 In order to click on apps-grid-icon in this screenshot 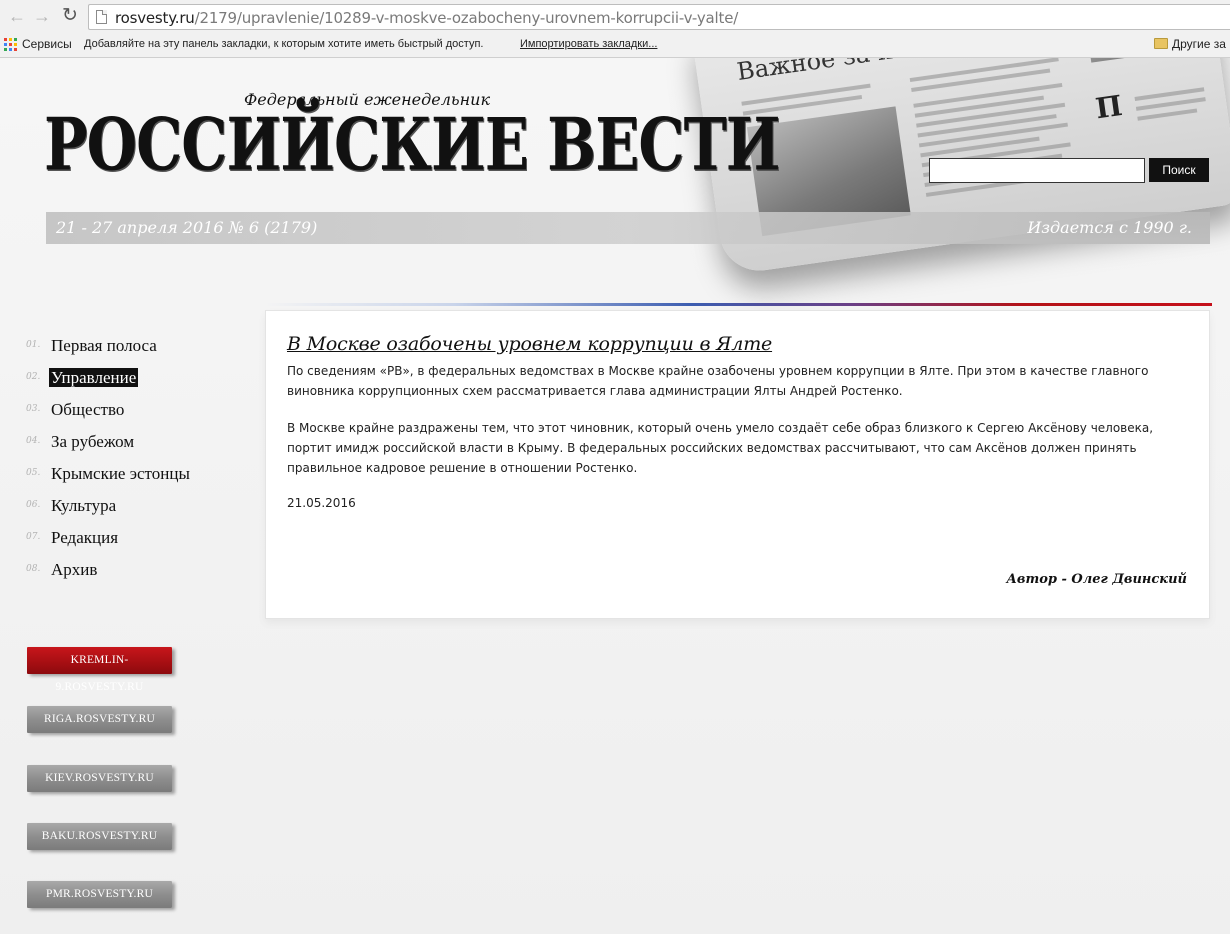, I will do `click(10, 44)`.